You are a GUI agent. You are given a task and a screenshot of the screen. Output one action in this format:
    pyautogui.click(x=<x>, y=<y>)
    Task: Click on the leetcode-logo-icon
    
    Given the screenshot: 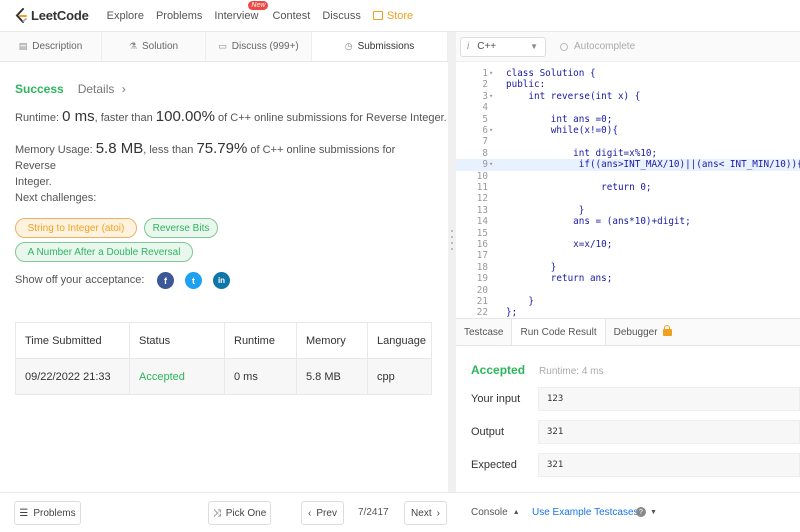 What is the action you would take?
    pyautogui.click(x=21, y=15)
    